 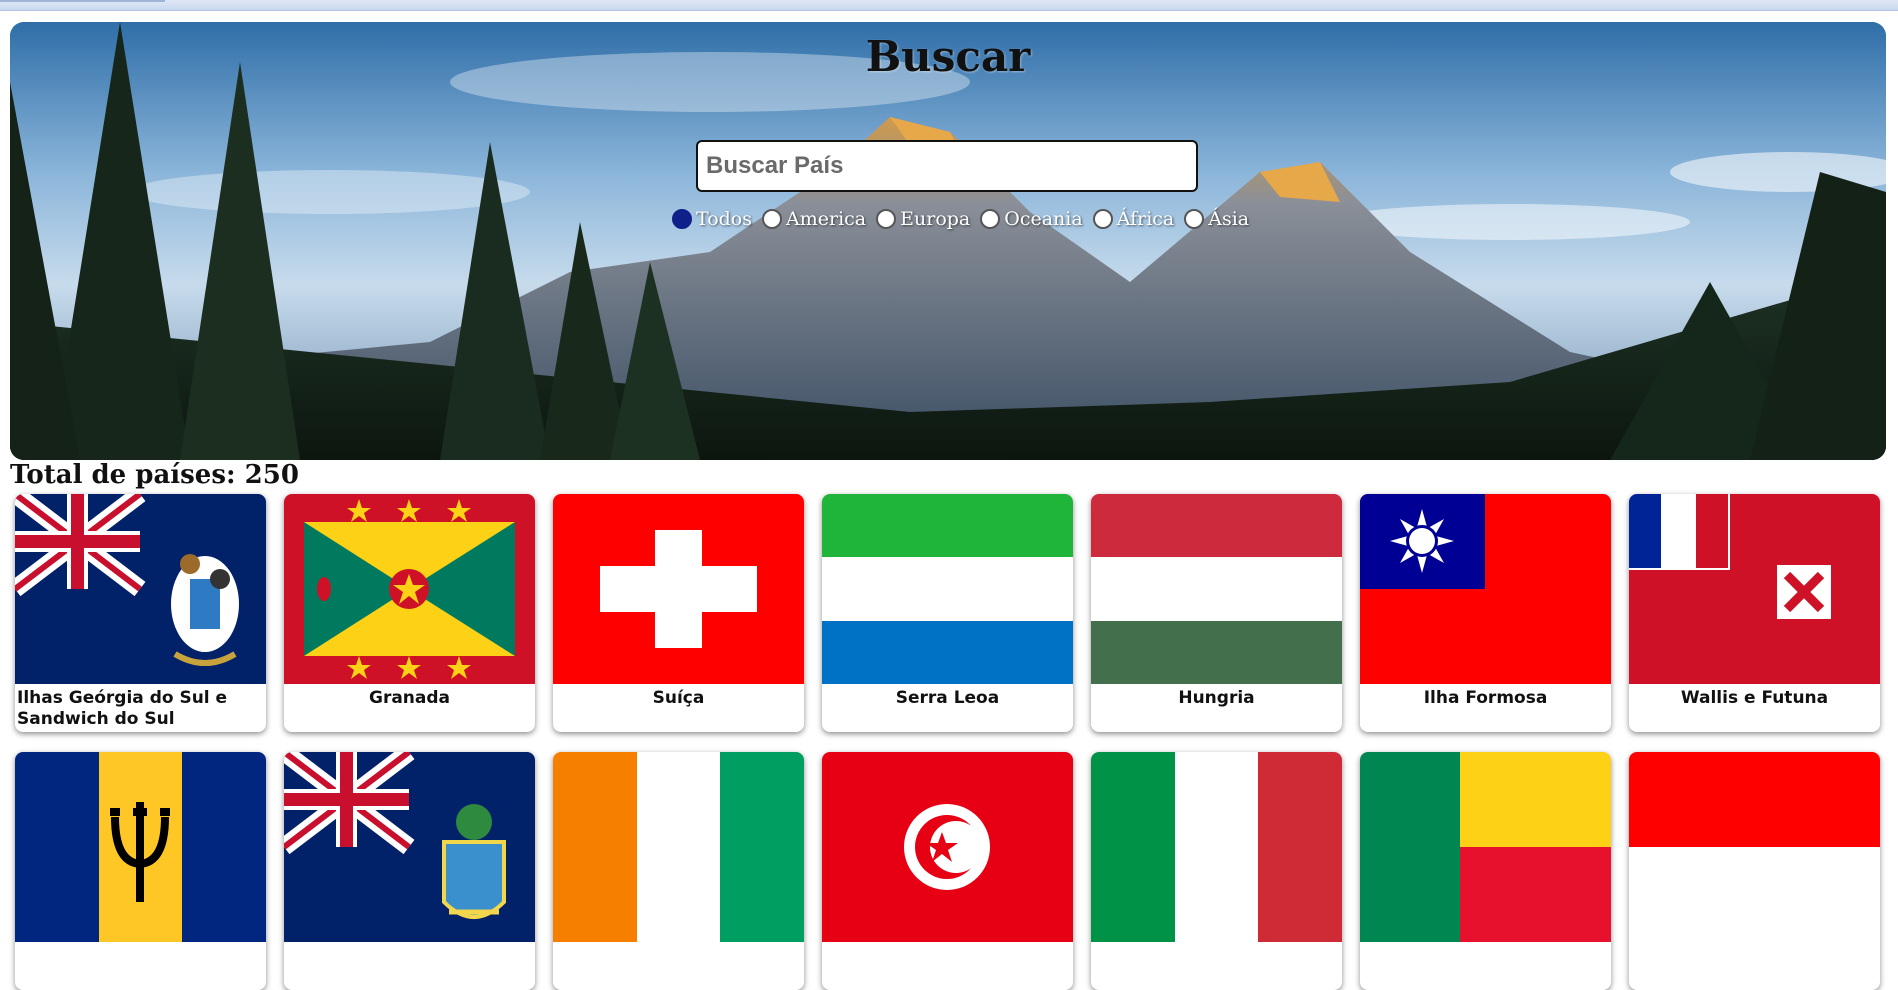 What do you see at coordinates (678, 698) in the screenshot?
I see `country-name: Suíça` at bounding box center [678, 698].